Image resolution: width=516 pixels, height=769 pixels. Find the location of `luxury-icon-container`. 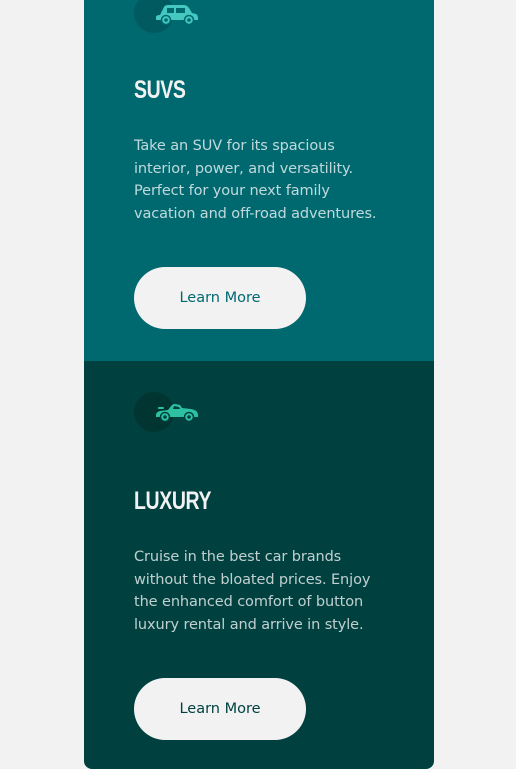

luxury-icon-container is located at coordinates (166, 412).